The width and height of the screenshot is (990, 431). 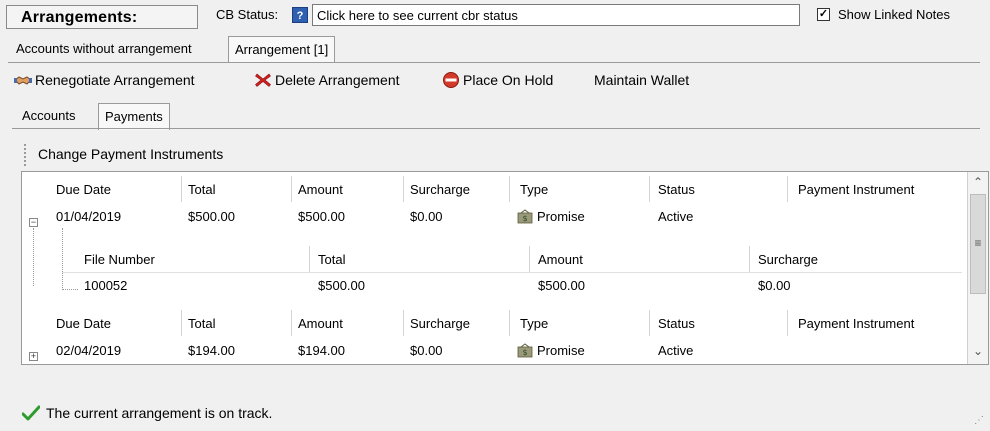 What do you see at coordinates (858, 259) in the screenshot?
I see `detail-header-surcharge: Surcharge` at bounding box center [858, 259].